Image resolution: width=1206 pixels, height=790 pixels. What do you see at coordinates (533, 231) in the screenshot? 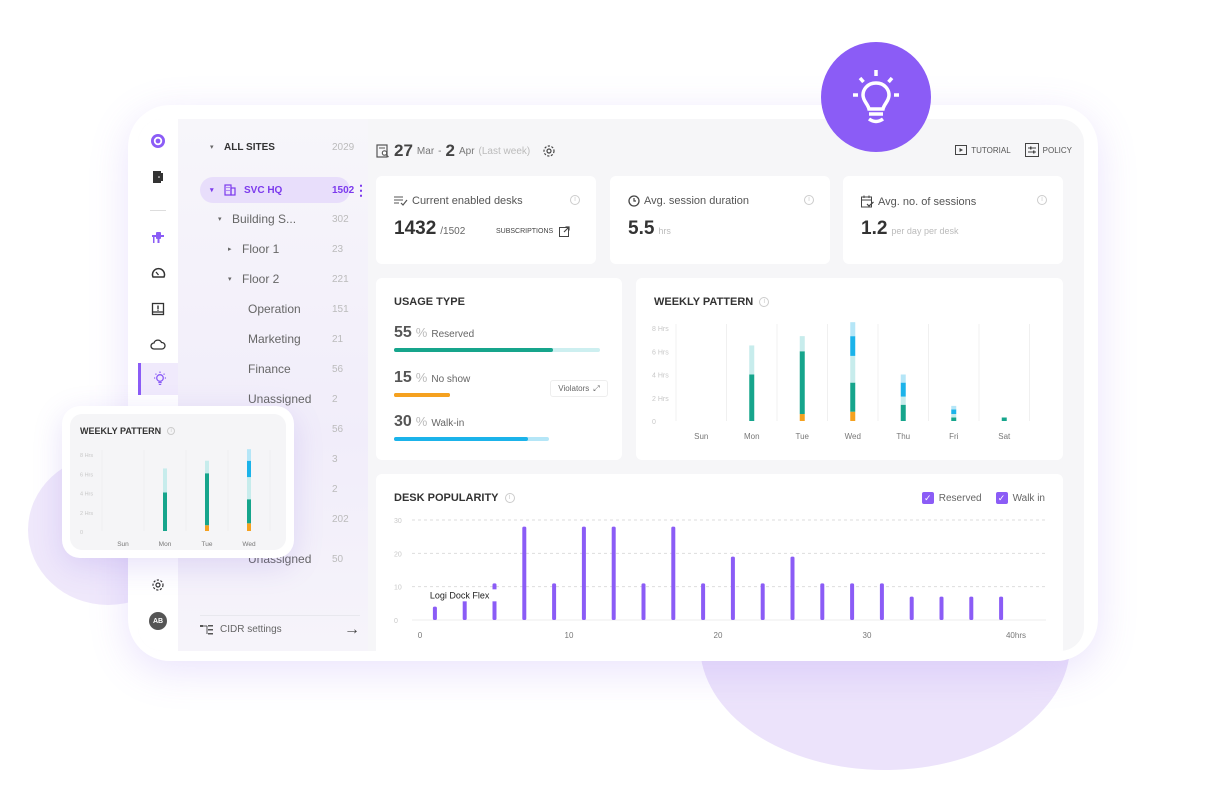
I see `subscriptions-link: SUBSCRIPTIONS` at bounding box center [533, 231].